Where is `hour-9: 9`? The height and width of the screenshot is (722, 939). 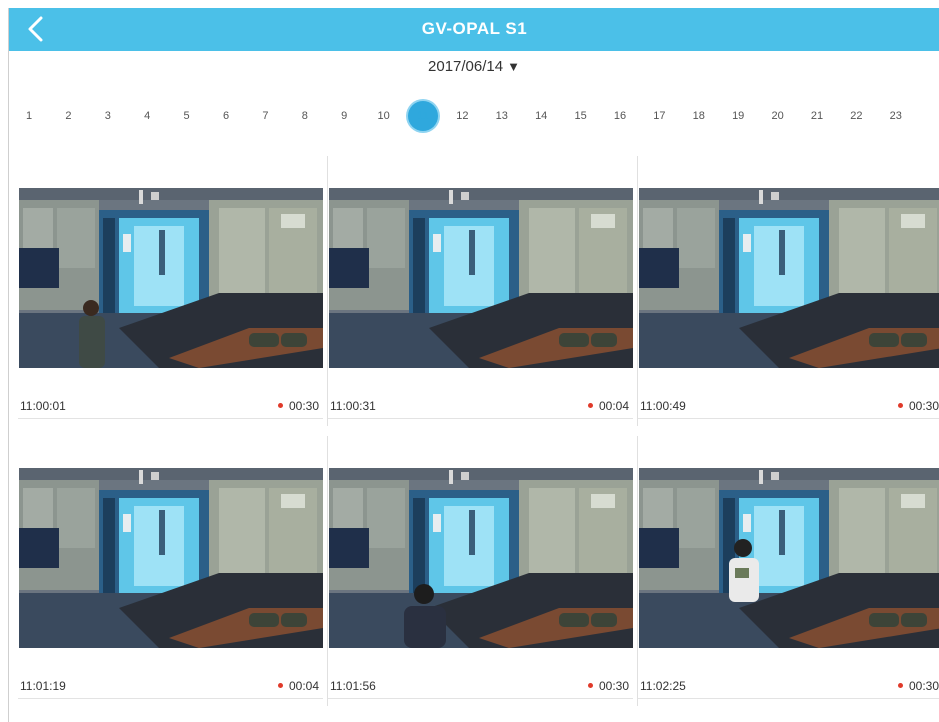 hour-9: 9 is located at coordinates (344, 116).